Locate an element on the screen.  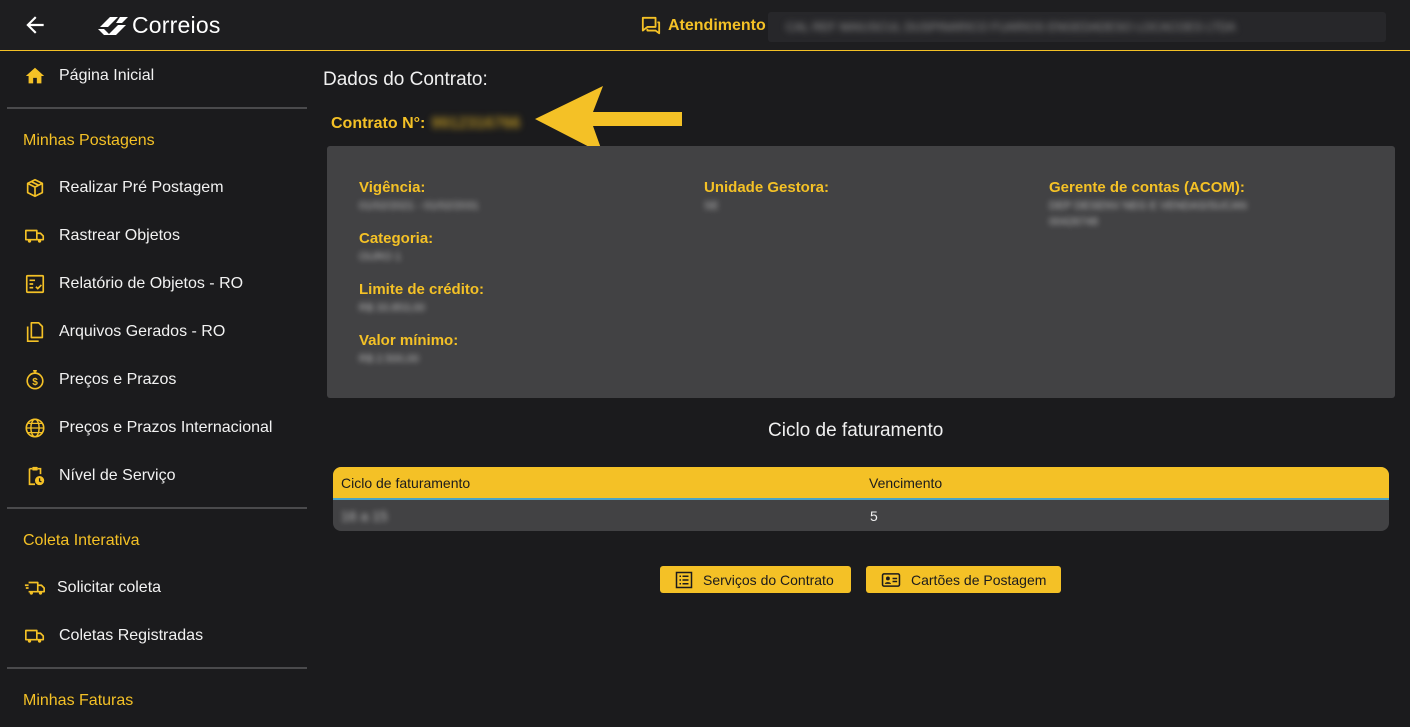
sidebar-item-home: Página Inicial is located at coordinates (154, 76).